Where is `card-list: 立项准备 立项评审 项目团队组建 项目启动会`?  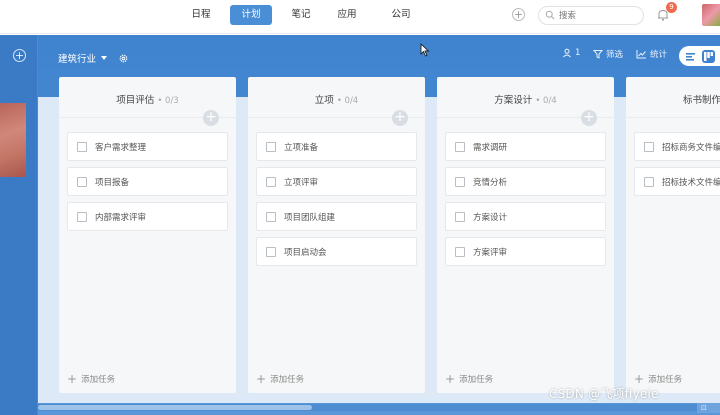
card-list: 立项准备 立项评审 项目团队组建 项目启动会 is located at coordinates (336, 202).